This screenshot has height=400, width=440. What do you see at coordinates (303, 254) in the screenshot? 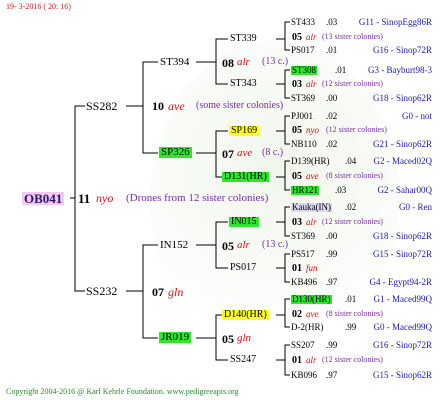
I see `gen4-id: PS517` at bounding box center [303, 254].